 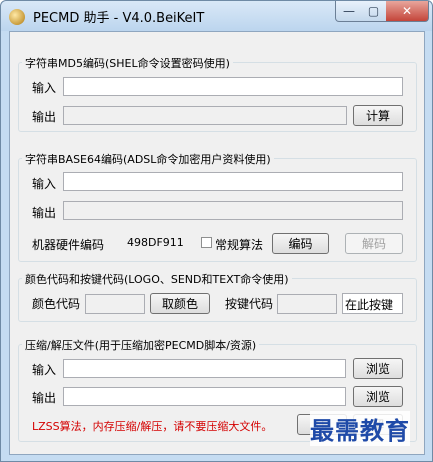 I want to click on hardware-code-label: 机器硬件编码, so click(x=68, y=245).